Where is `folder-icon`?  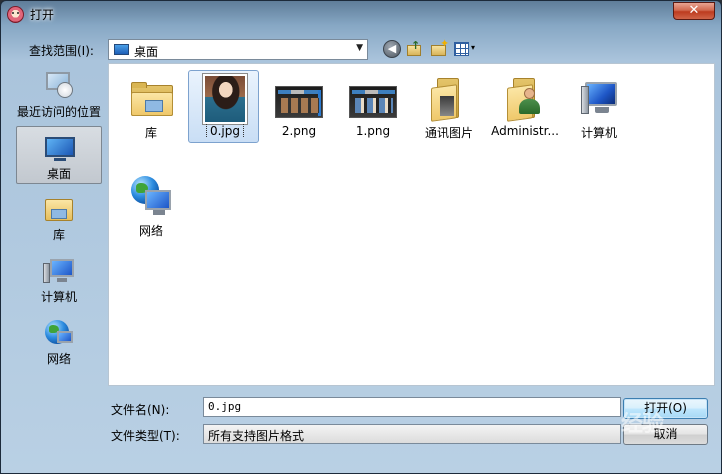
folder-icon is located at coordinates (449, 98).